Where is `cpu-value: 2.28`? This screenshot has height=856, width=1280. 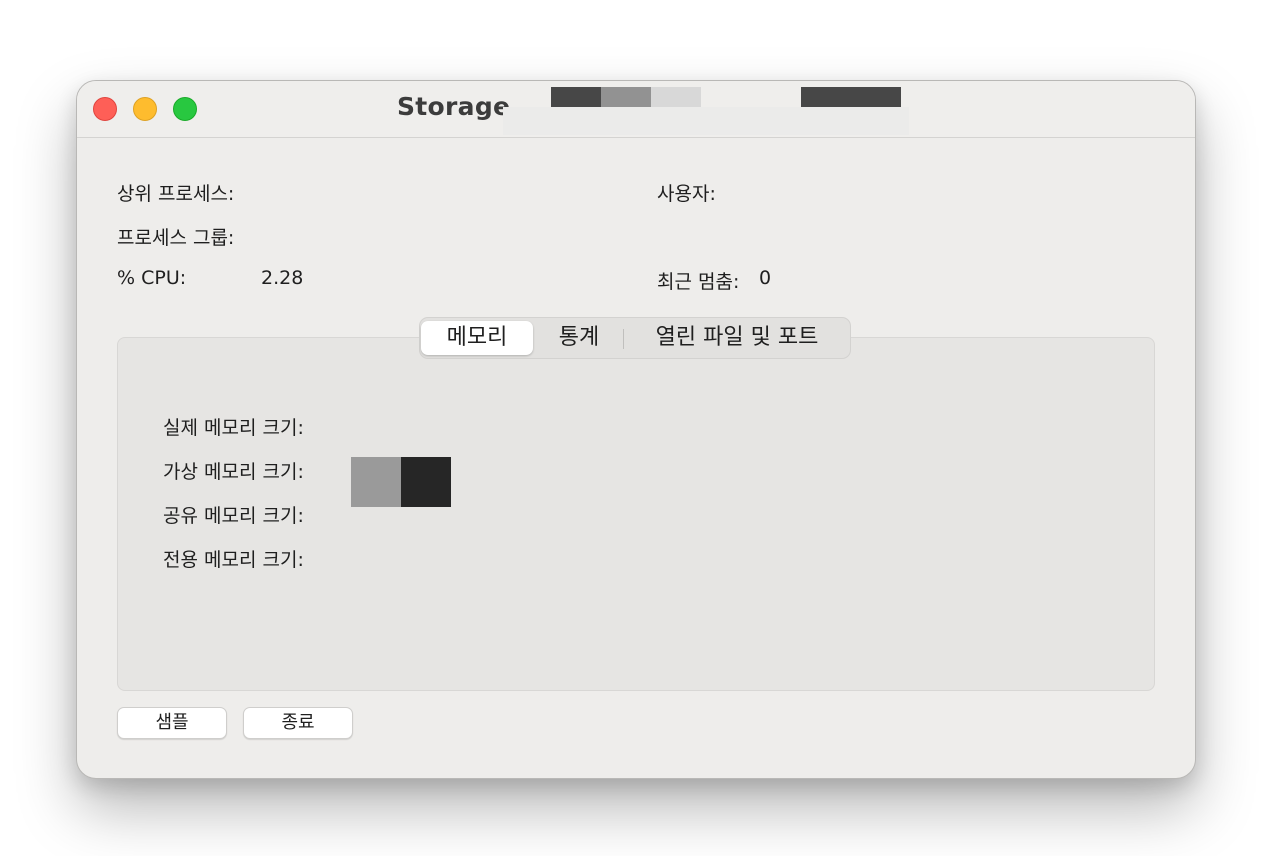
cpu-value: 2.28 is located at coordinates (282, 278).